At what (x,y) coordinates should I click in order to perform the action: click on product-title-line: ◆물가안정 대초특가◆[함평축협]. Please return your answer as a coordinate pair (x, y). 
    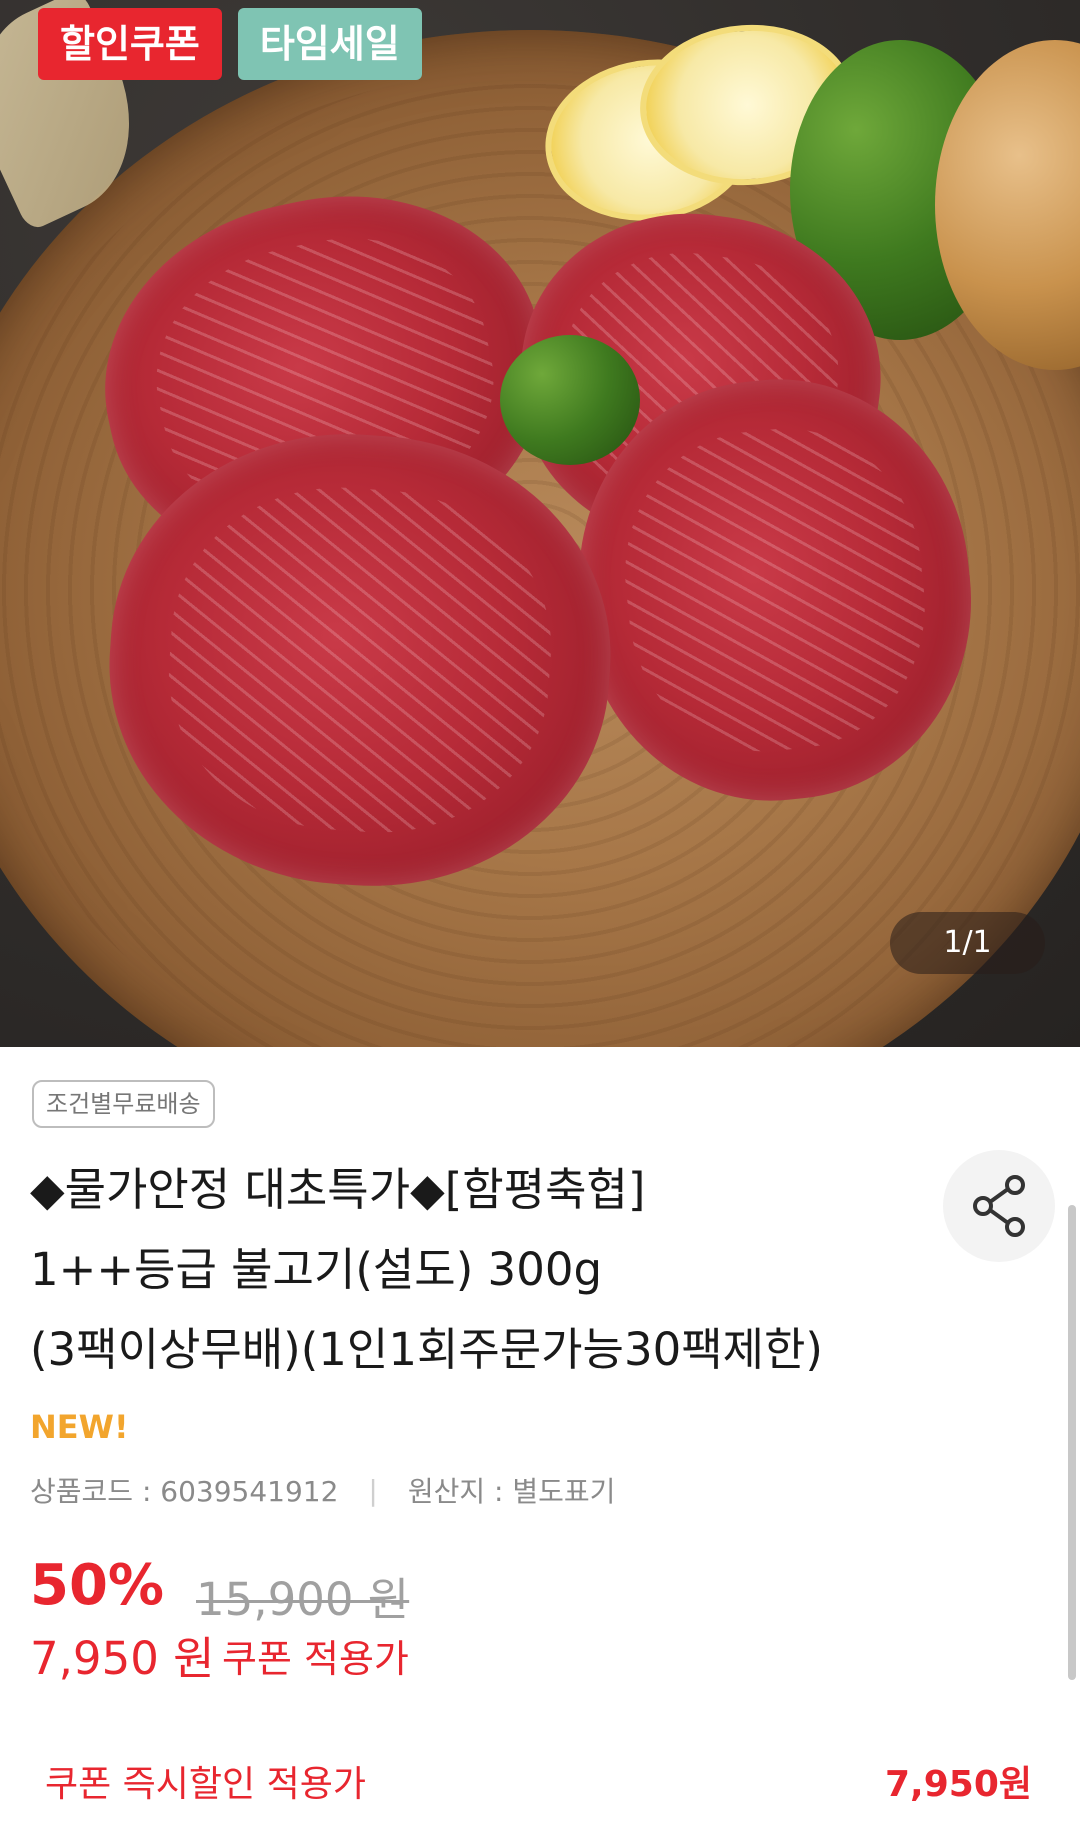
    Looking at the image, I should click on (338, 1189).